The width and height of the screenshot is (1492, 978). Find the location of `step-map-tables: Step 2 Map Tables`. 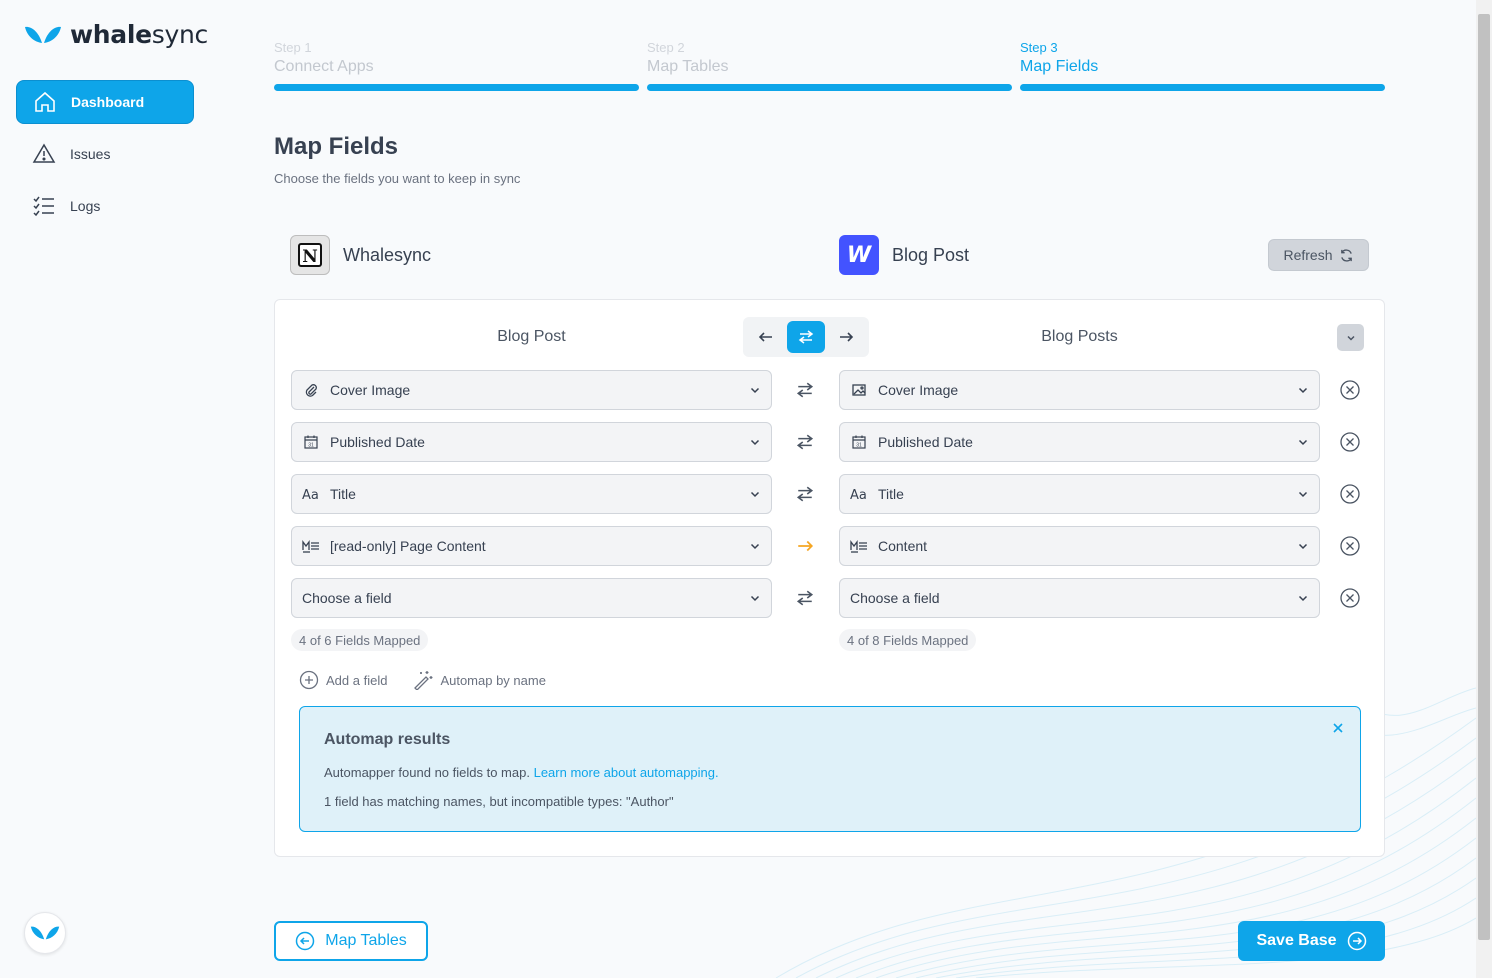

step-map-tables: Step 2 Map Tables is located at coordinates (829, 65).